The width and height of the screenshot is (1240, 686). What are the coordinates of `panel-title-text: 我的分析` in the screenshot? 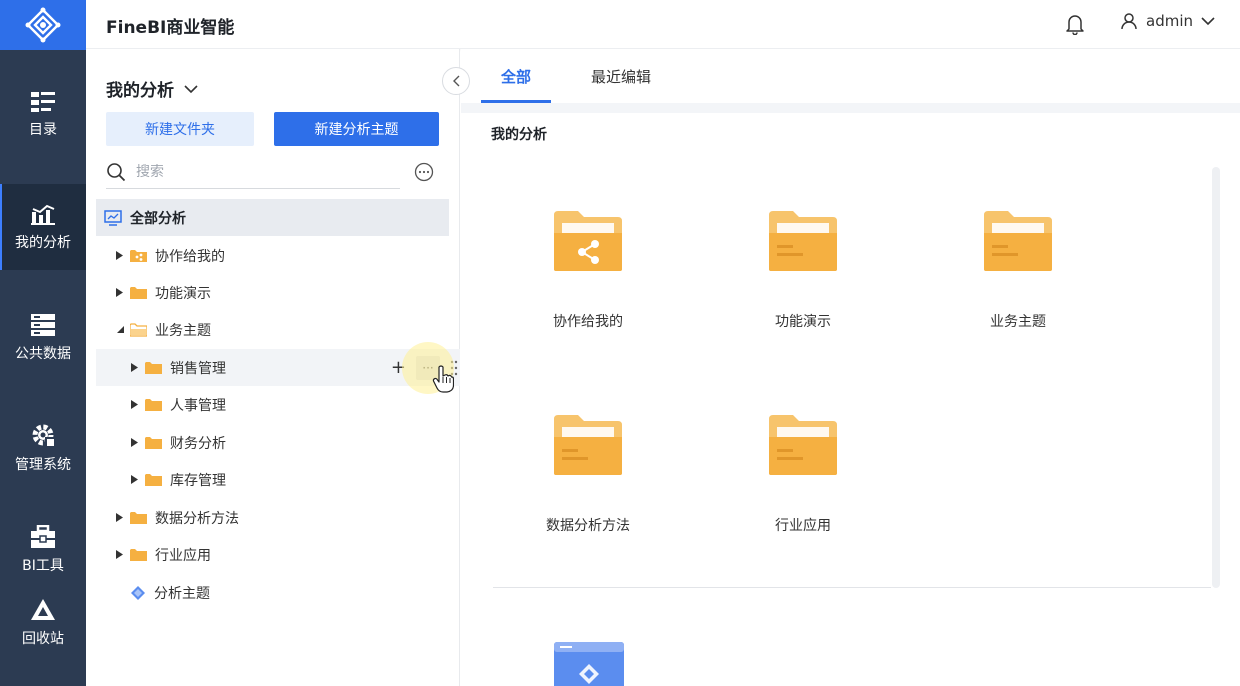 It's located at (140, 91).